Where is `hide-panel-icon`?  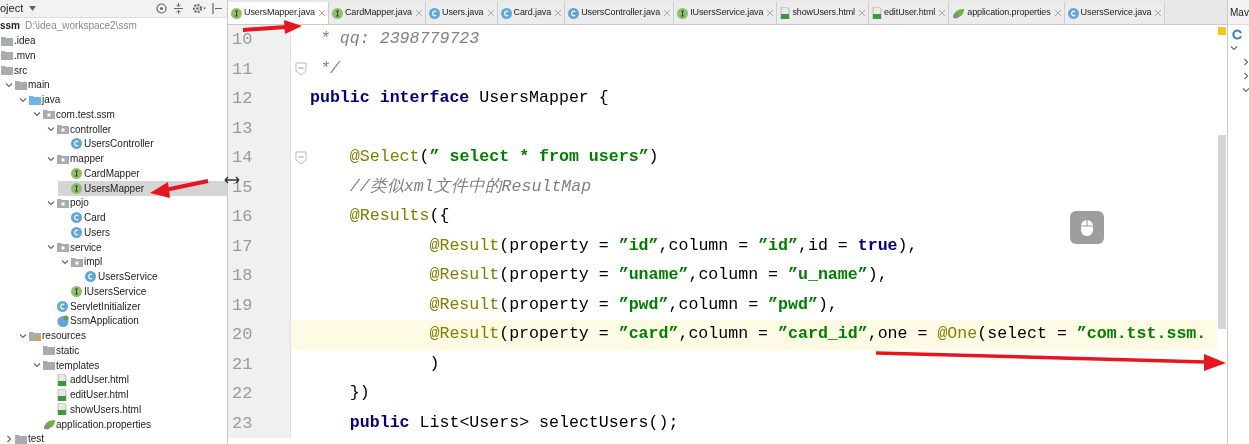
hide-panel-icon is located at coordinates (217, 8).